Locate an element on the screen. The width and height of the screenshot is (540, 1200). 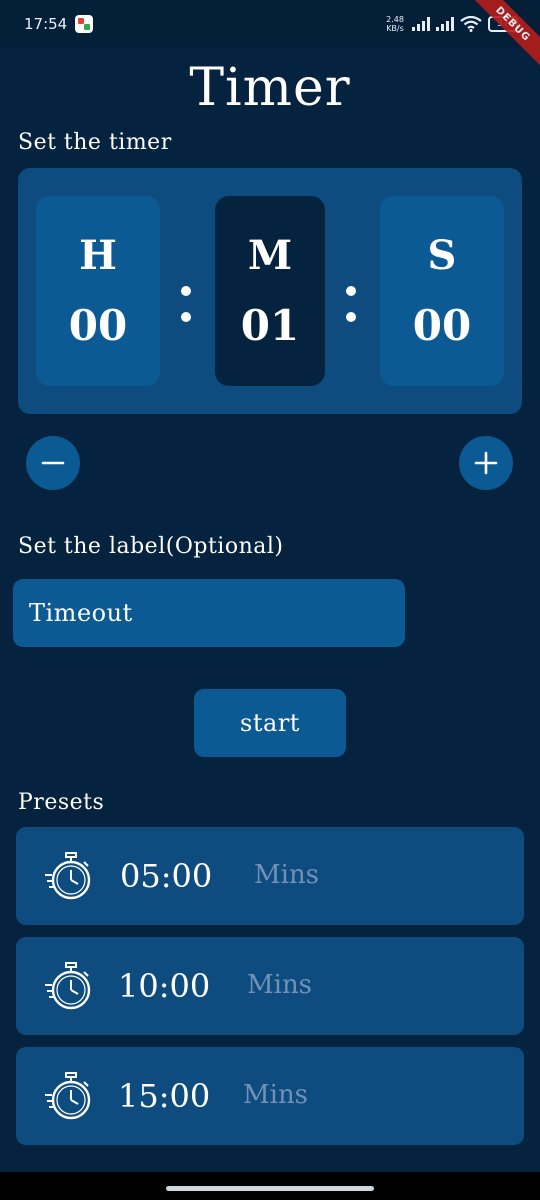
plus-icon is located at coordinates (486, 463).